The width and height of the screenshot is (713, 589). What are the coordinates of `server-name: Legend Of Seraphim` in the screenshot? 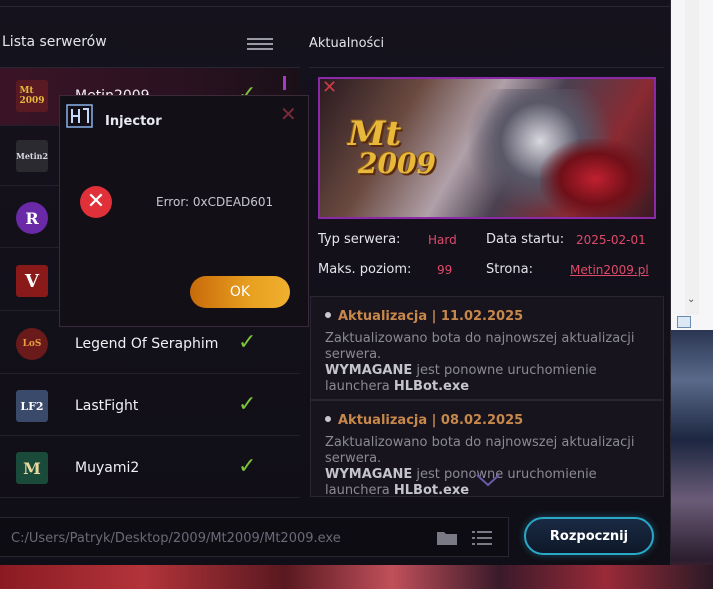 It's located at (147, 344).